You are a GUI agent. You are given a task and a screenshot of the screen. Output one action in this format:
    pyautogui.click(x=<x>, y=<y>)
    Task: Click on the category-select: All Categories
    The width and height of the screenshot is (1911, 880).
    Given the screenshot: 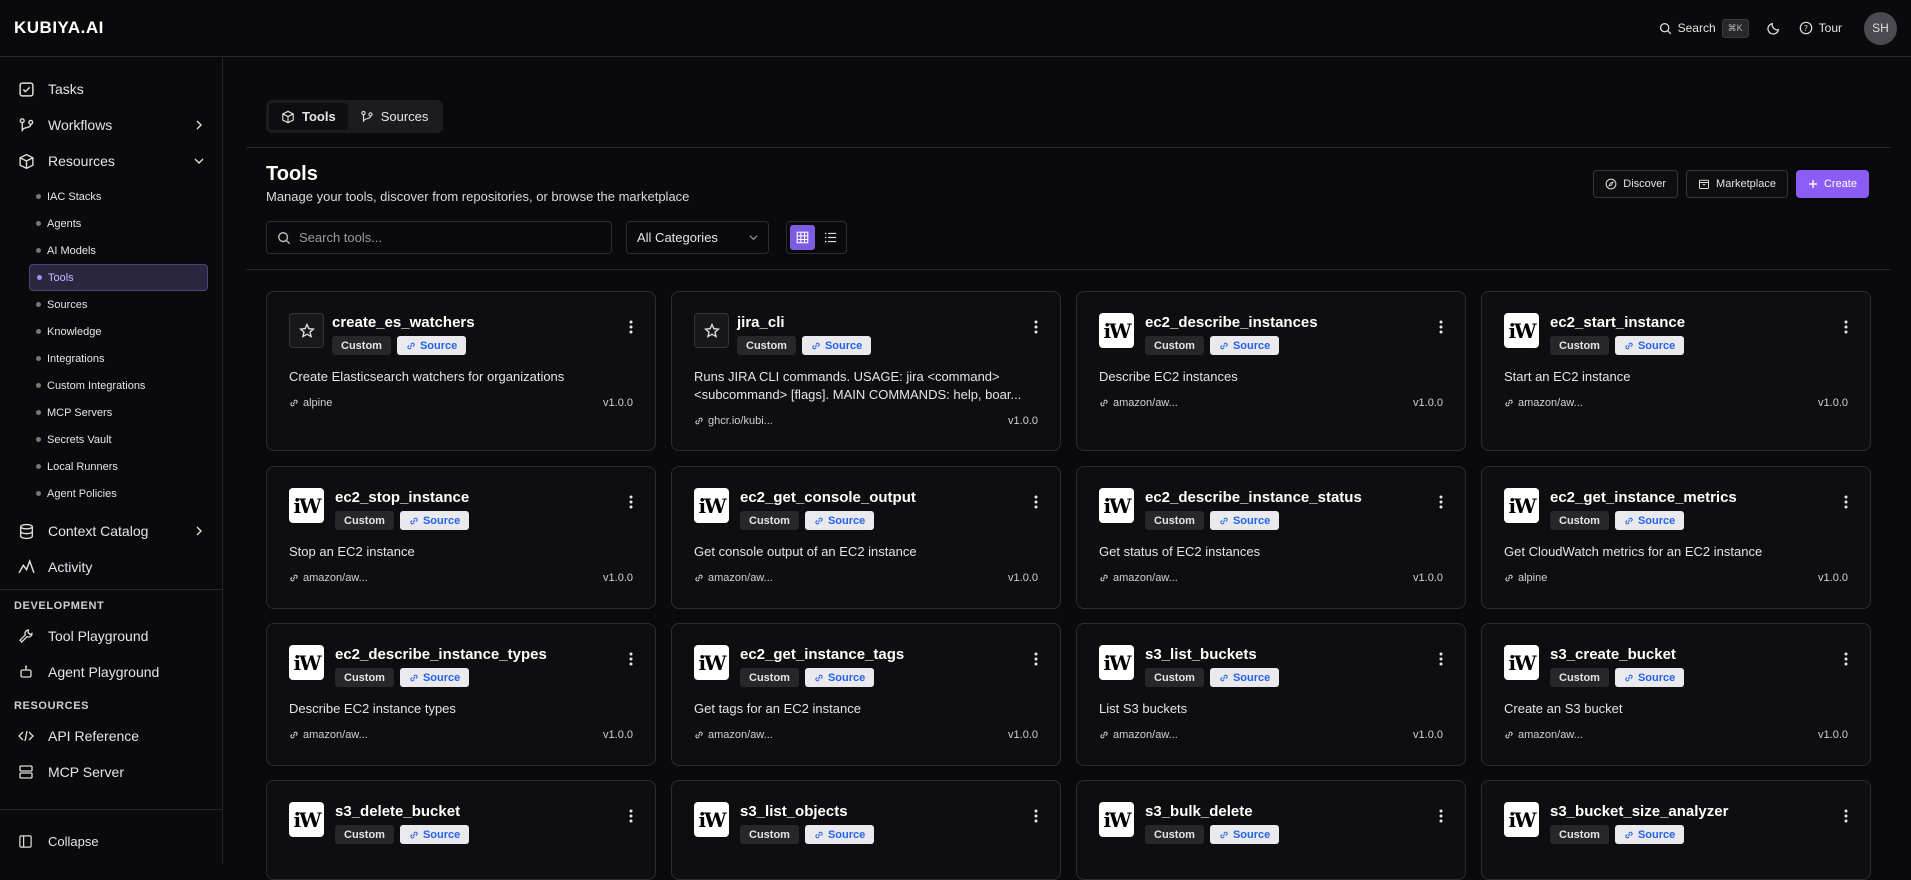 What is the action you would take?
    pyautogui.click(x=697, y=237)
    